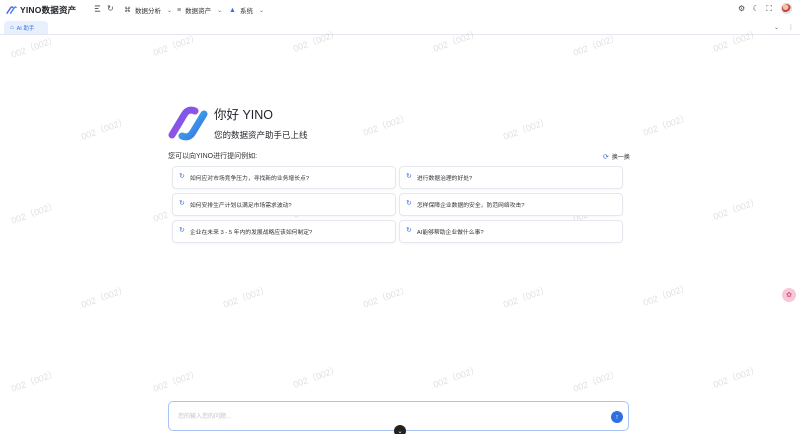  What do you see at coordinates (776, 27) in the screenshot?
I see `tabs-dropdown-icon: ⌄` at bounding box center [776, 27].